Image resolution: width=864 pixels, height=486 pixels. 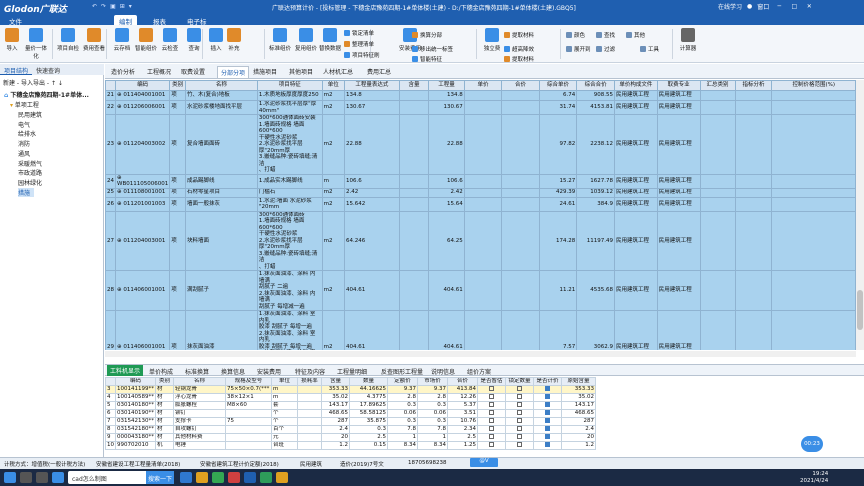 What do you see at coordinates (42, 477) in the screenshot?
I see `task-view-icon` at bounding box center [42, 477].